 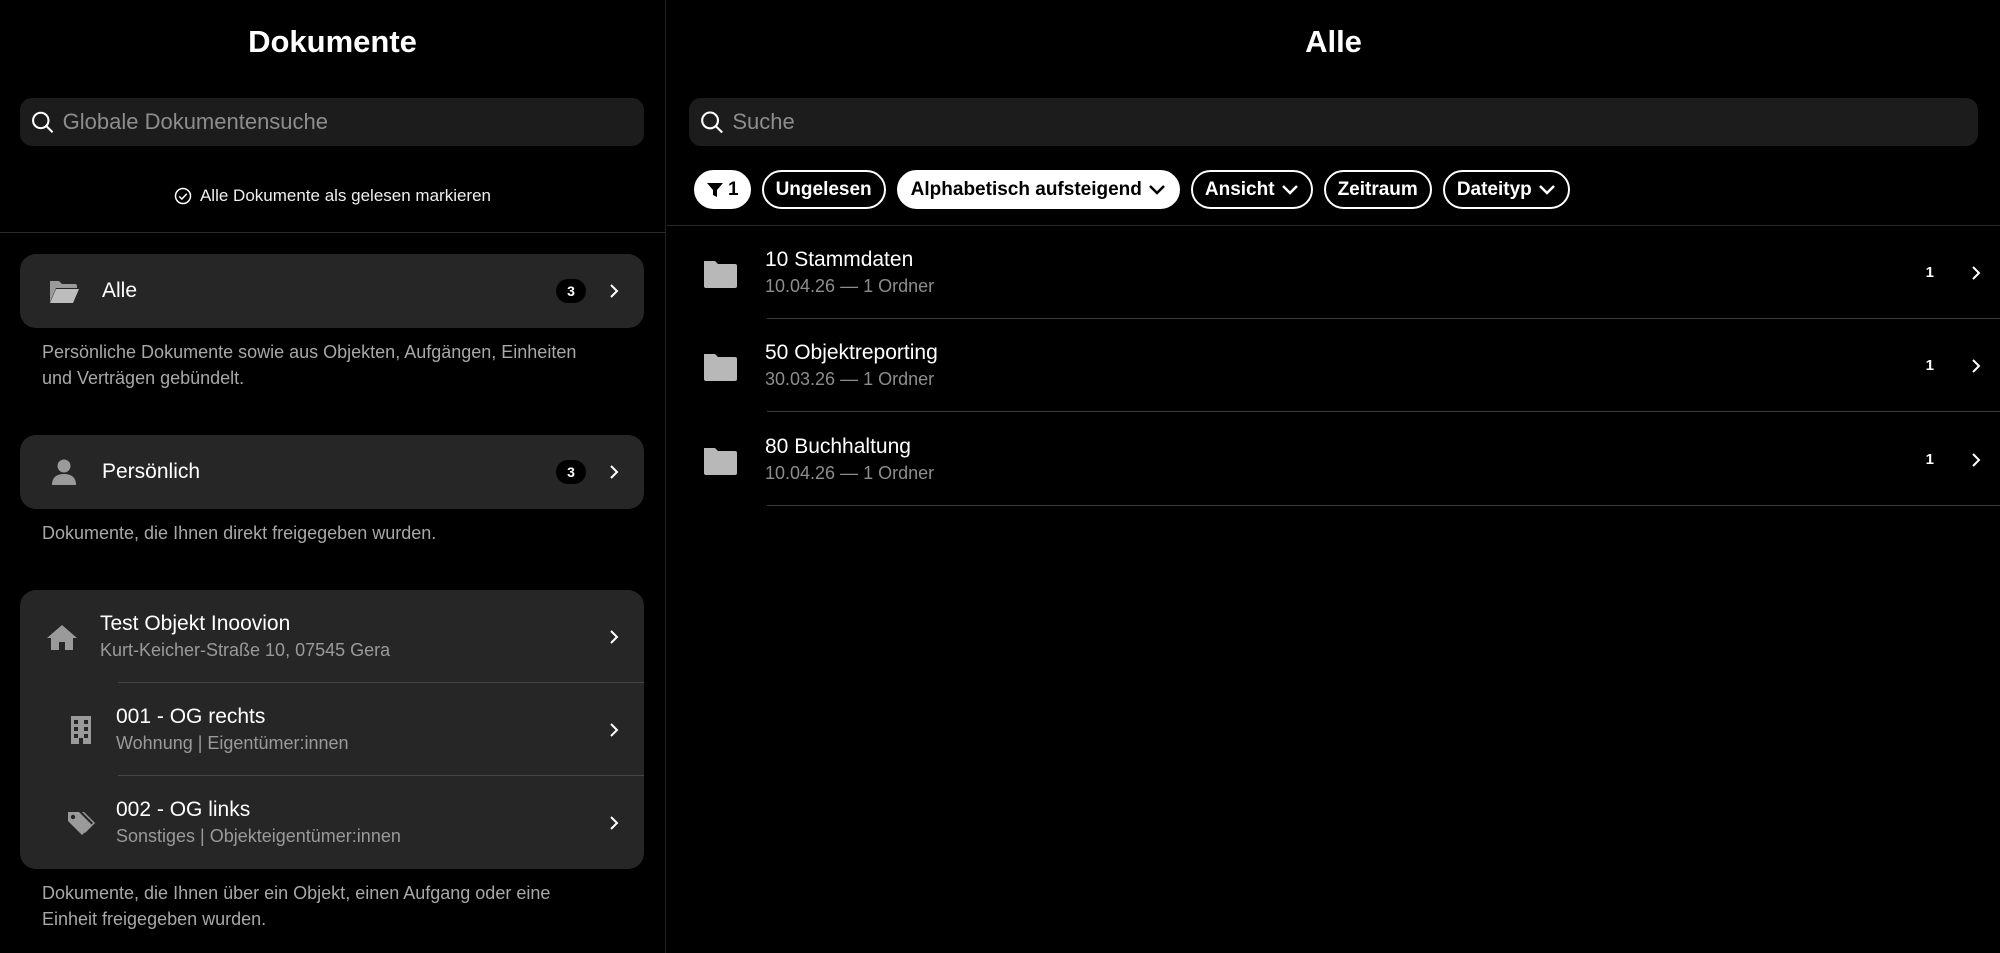 What do you see at coordinates (81, 823) in the screenshot?
I see `tags-icon` at bounding box center [81, 823].